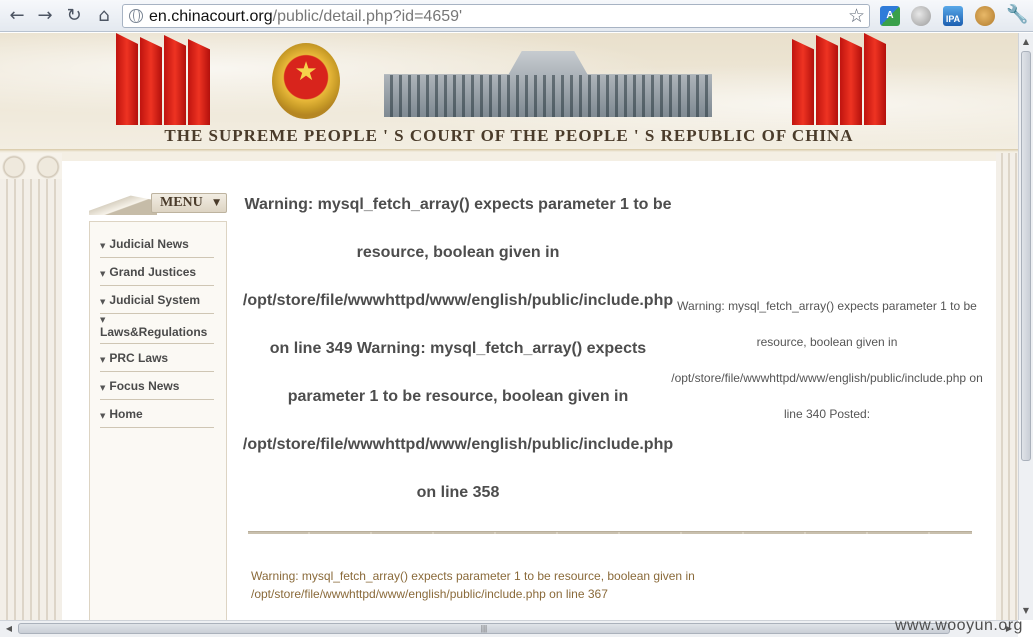  What do you see at coordinates (9, 629) in the screenshot?
I see `scroll-left-icon: ◀` at bounding box center [9, 629].